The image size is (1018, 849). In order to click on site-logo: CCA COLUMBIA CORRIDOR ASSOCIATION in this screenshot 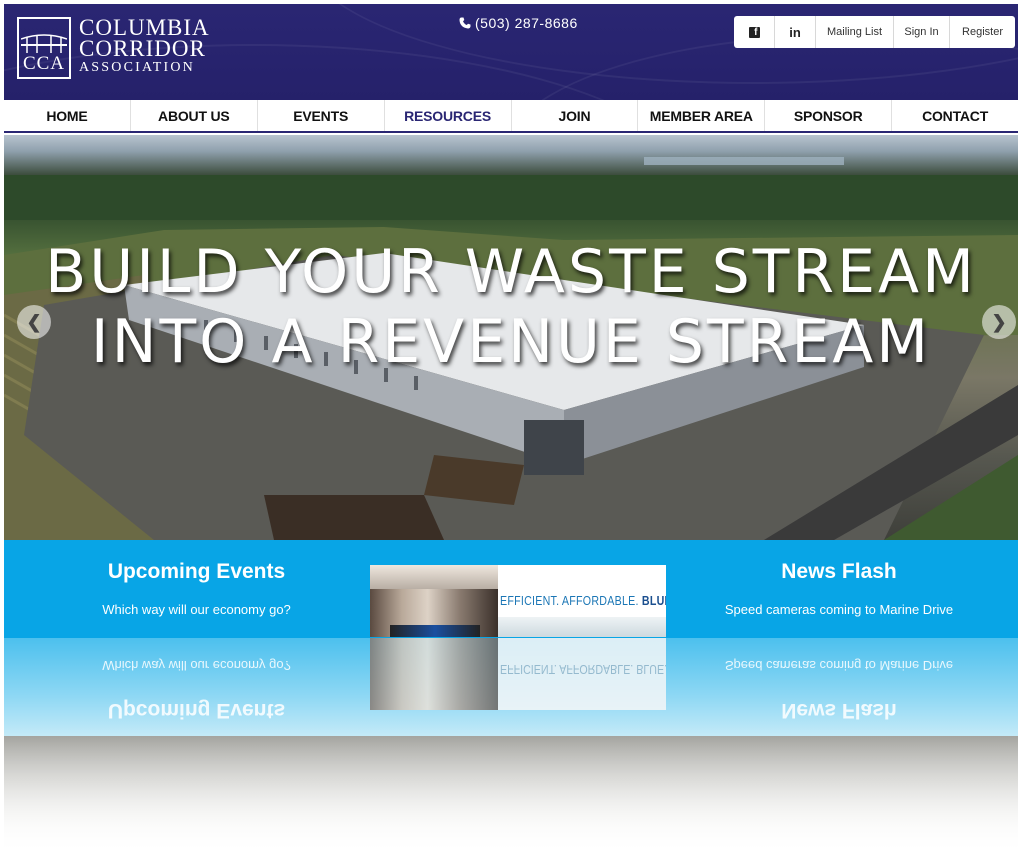, I will do `click(117, 49)`.